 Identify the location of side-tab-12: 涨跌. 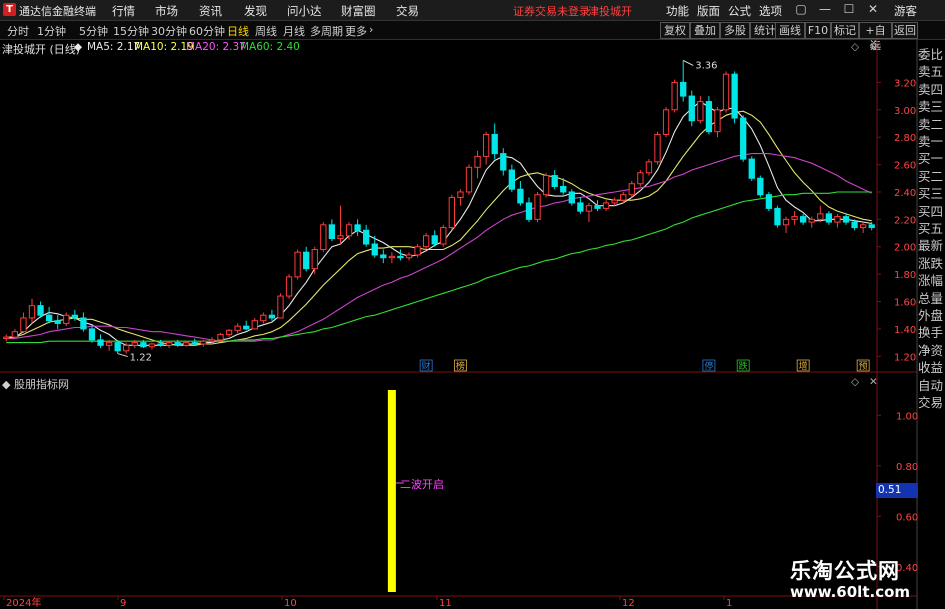
(931, 263).